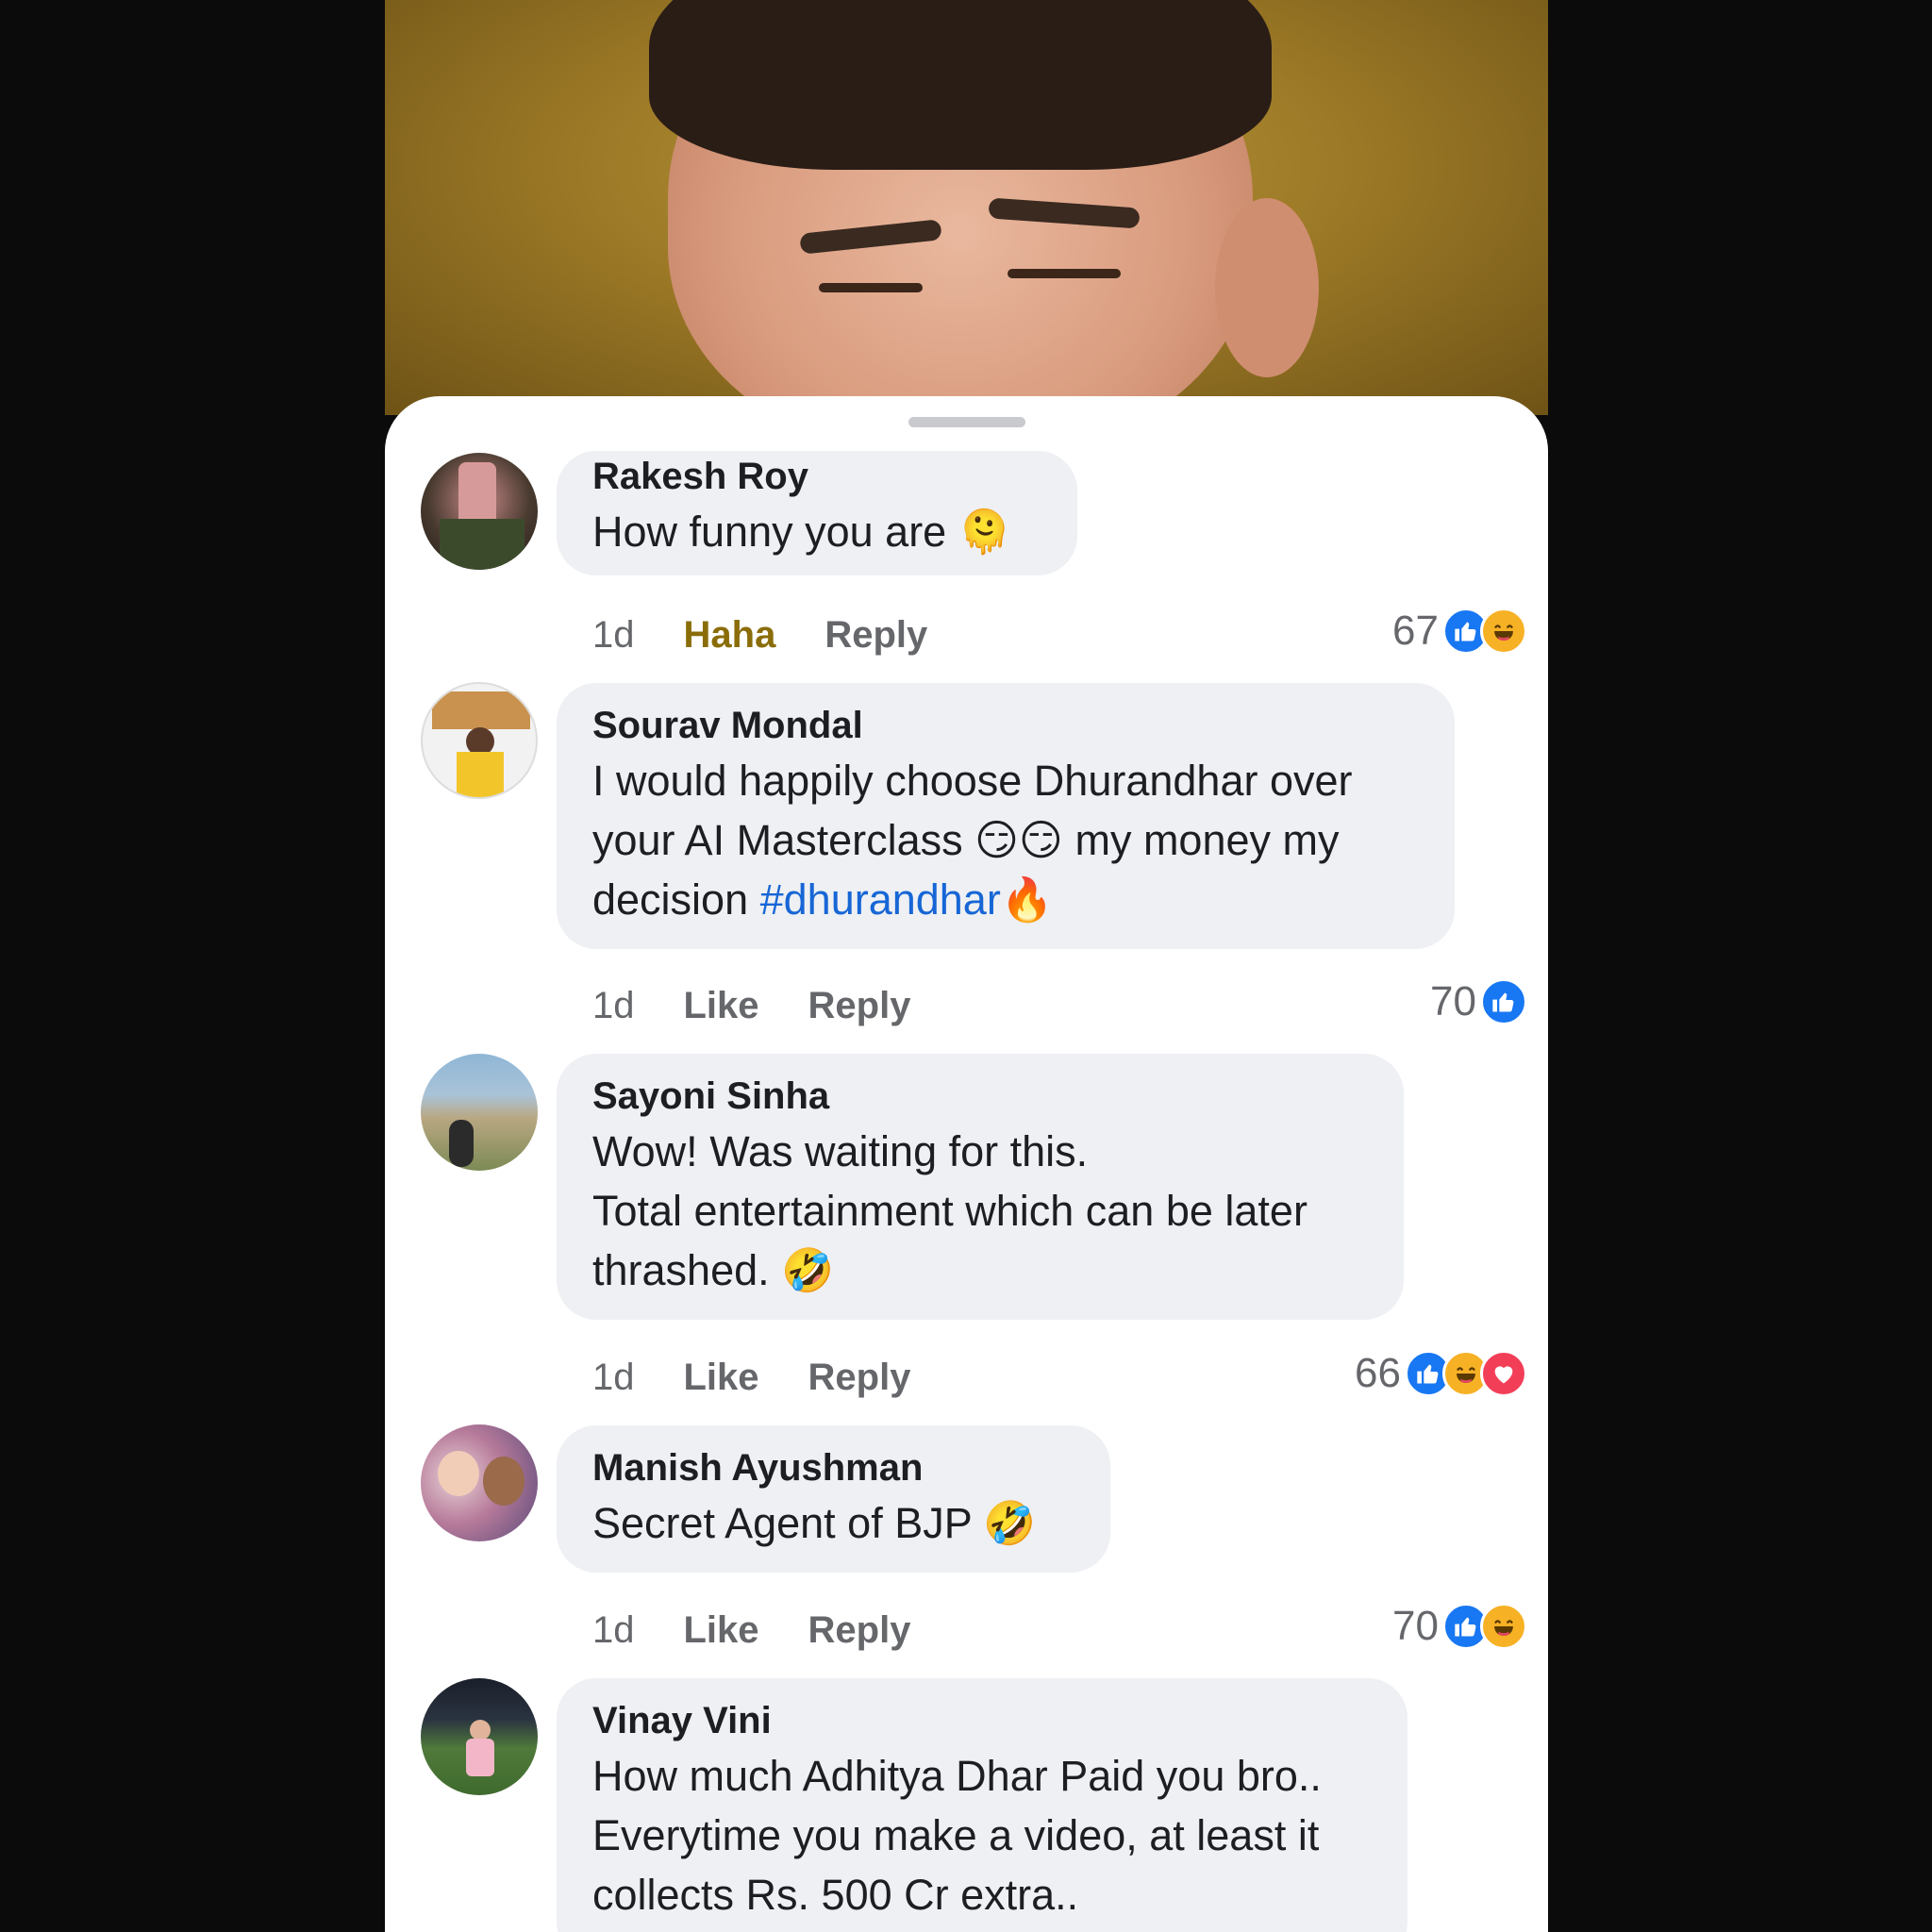 This screenshot has width=1932, height=1932. I want to click on person-shape, so click(462, 1143).